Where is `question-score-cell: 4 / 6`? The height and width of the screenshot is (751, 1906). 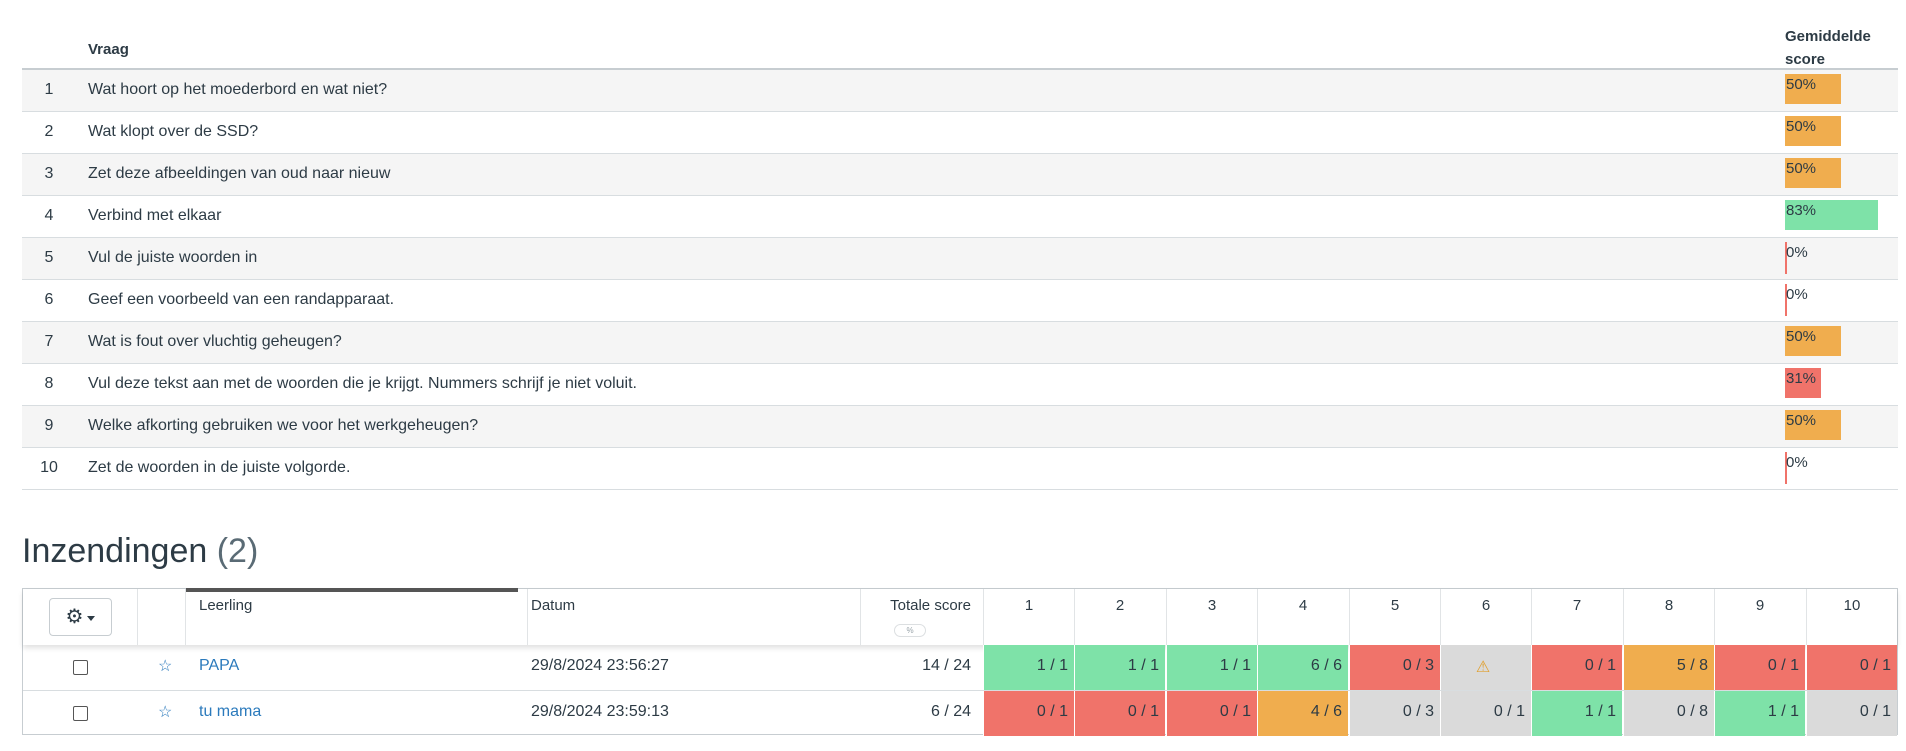
question-score-cell: 4 / 6 is located at coordinates (1302, 713).